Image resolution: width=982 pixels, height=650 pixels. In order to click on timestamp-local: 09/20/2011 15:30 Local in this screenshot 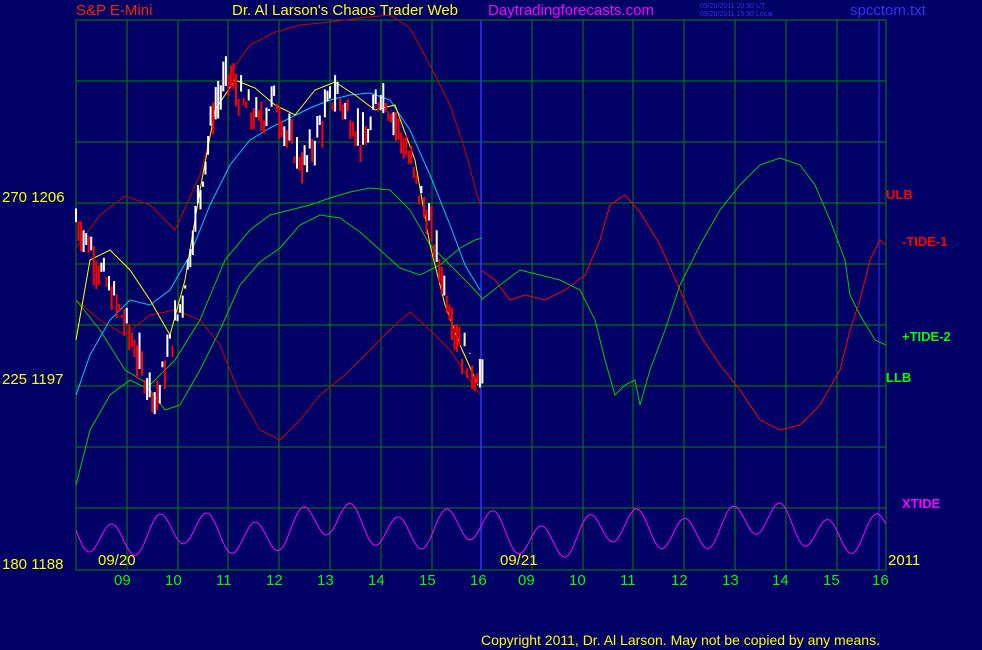, I will do `click(736, 14)`.